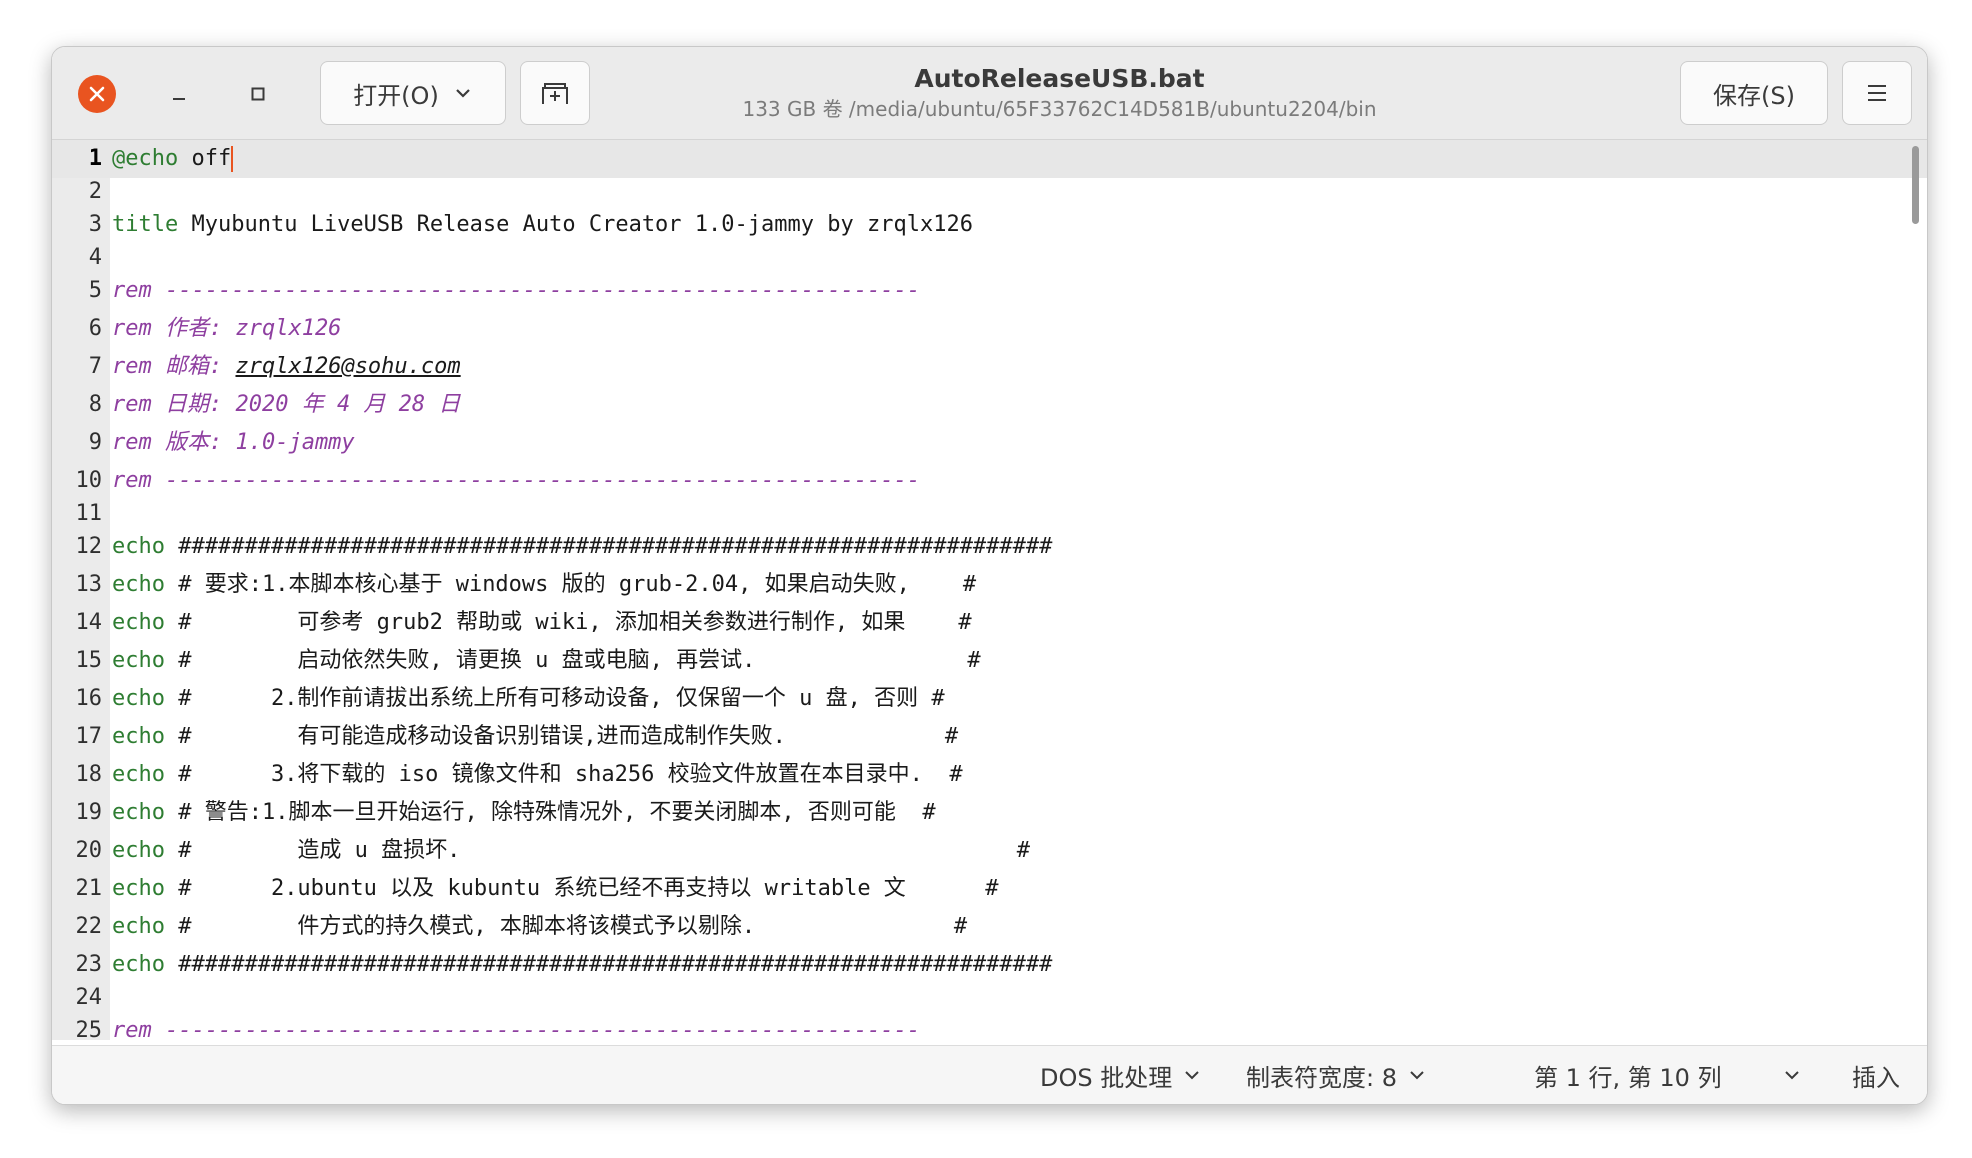 This screenshot has height=1158, width=1972. What do you see at coordinates (1018, 737) in the screenshot?
I see `line-content: echo # 有可能造成移动设备识别错误,进而造成制作失败. #` at bounding box center [1018, 737].